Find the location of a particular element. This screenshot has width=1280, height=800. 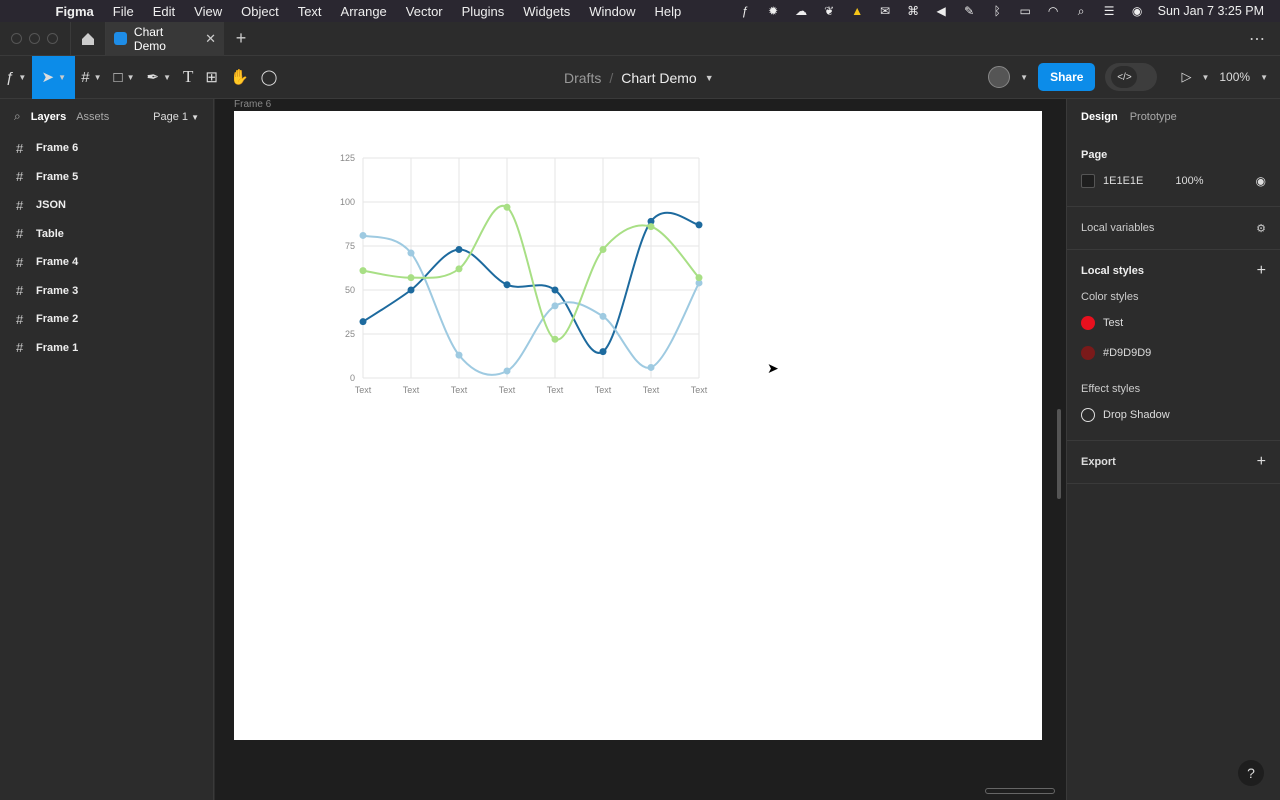

page-color-swatch is located at coordinates (1088, 181).